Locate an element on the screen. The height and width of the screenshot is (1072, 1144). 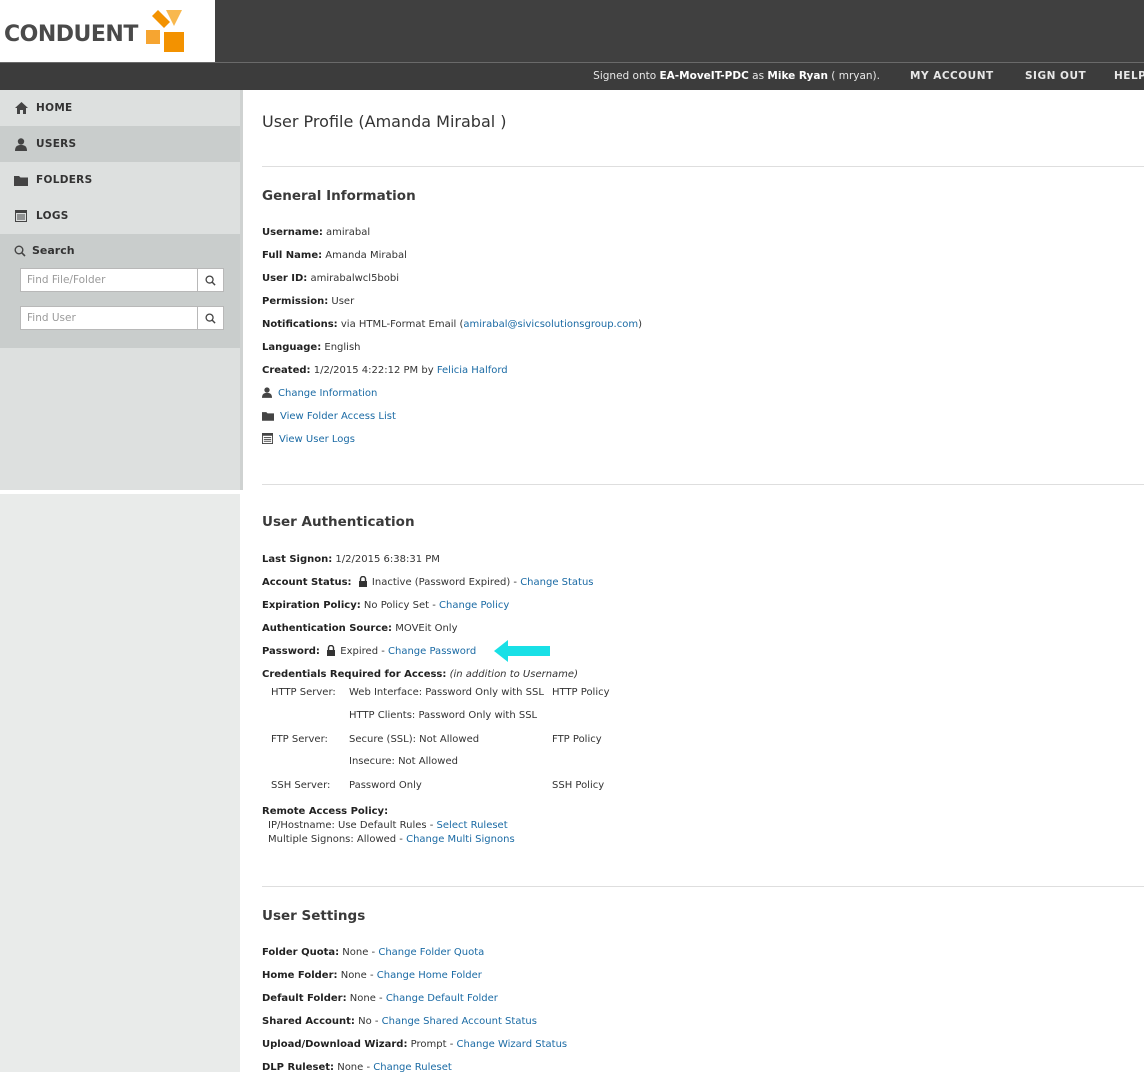
folder-quota-row: Folder Quota: None - Change Folder Quota is located at coordinates (373, 952).